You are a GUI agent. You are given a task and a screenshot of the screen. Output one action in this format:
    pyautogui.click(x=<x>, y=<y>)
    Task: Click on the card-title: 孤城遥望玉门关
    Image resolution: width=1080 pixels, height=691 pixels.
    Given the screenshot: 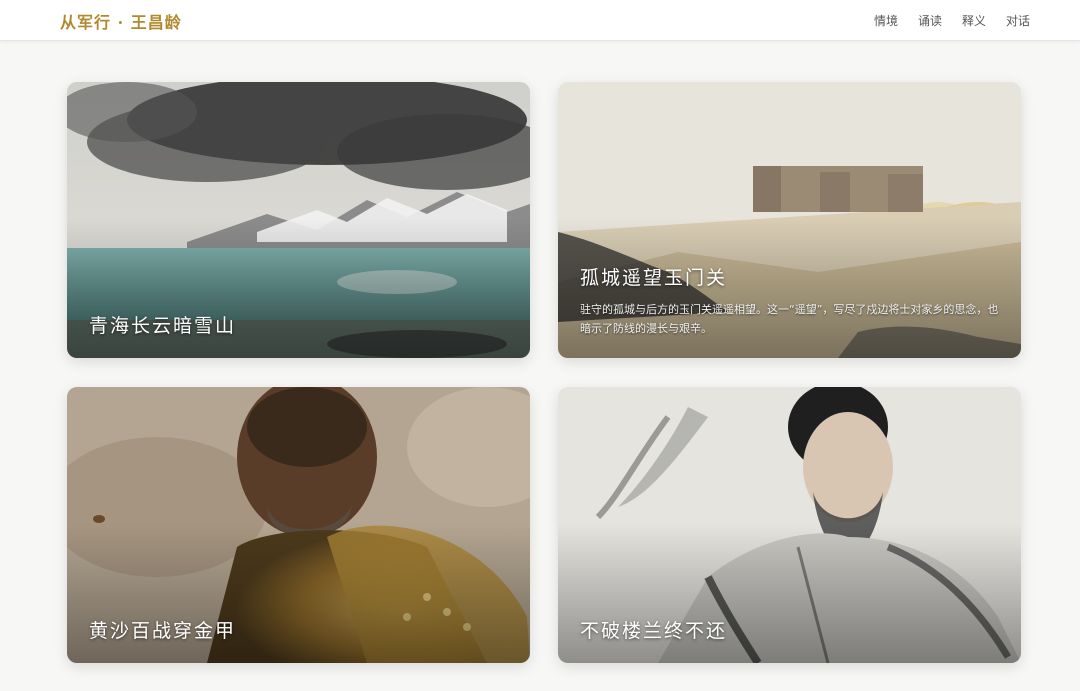 What is the action you would take?
    pyautogui.click(x=654, y=278)
    